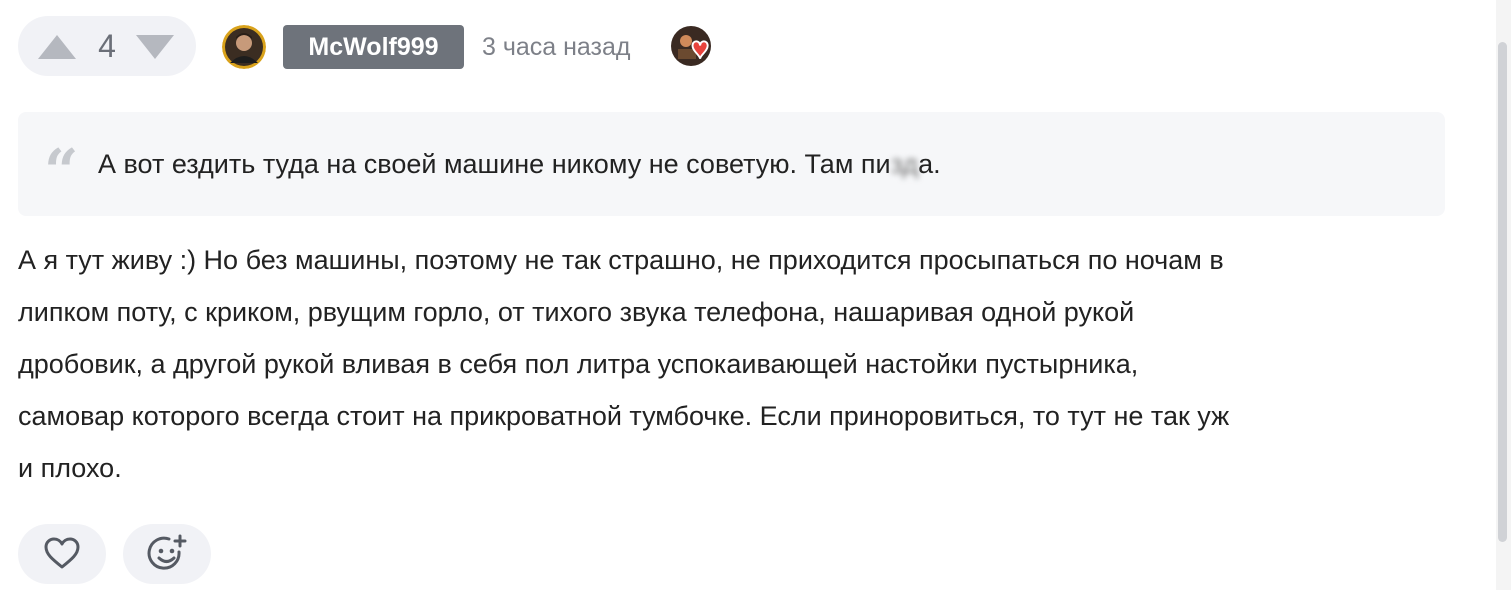  Describe the element at coordinates (929, 164) in the screenshot. I see `quote-text-after: а.` at that location.